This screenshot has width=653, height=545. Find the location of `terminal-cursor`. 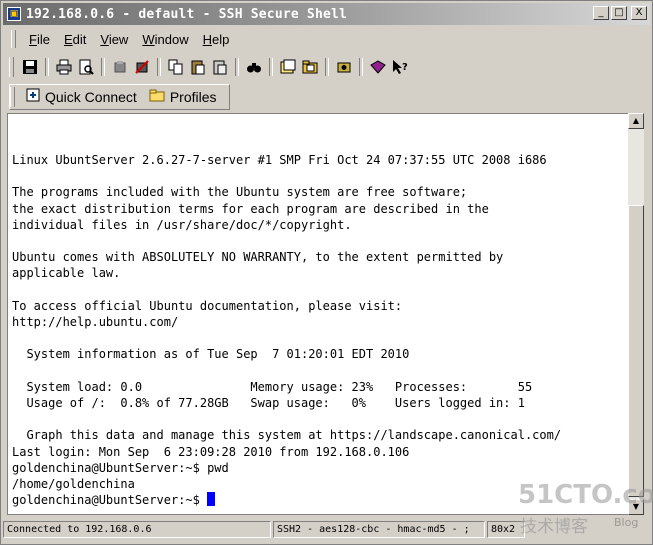

terminal-cursor is located at coordinates (211, 499).